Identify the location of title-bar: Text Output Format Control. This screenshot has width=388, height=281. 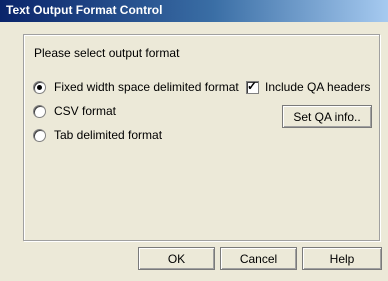
(194, 11).